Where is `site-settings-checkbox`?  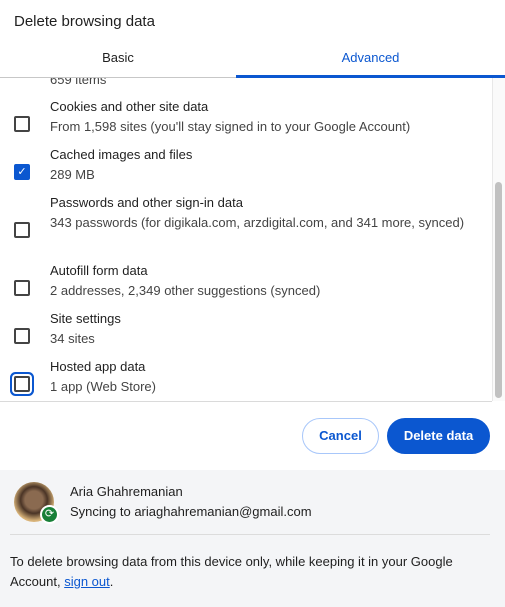 site-settings-checkbox is located at coordinates (22, 336).